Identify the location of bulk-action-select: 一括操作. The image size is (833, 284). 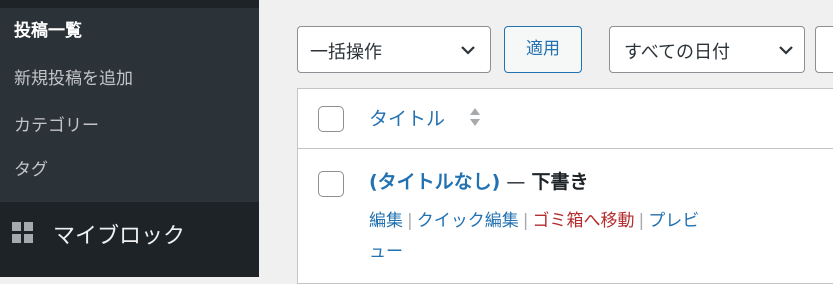
(394, 49).